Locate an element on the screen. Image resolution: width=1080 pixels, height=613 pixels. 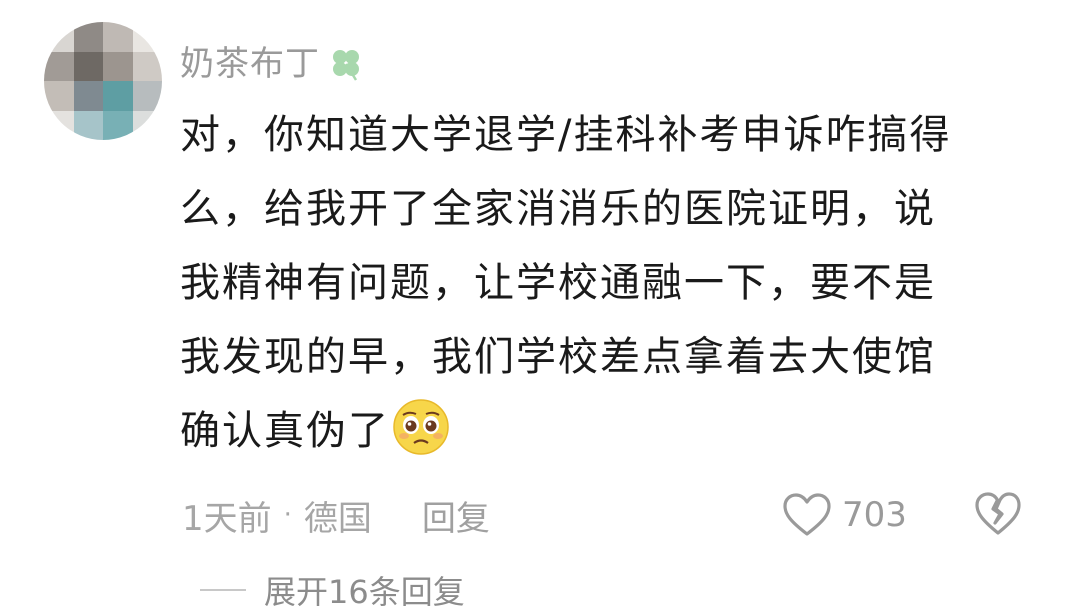
expand-replies-label: 展开16条回复 is located at coordinates (364, 590).